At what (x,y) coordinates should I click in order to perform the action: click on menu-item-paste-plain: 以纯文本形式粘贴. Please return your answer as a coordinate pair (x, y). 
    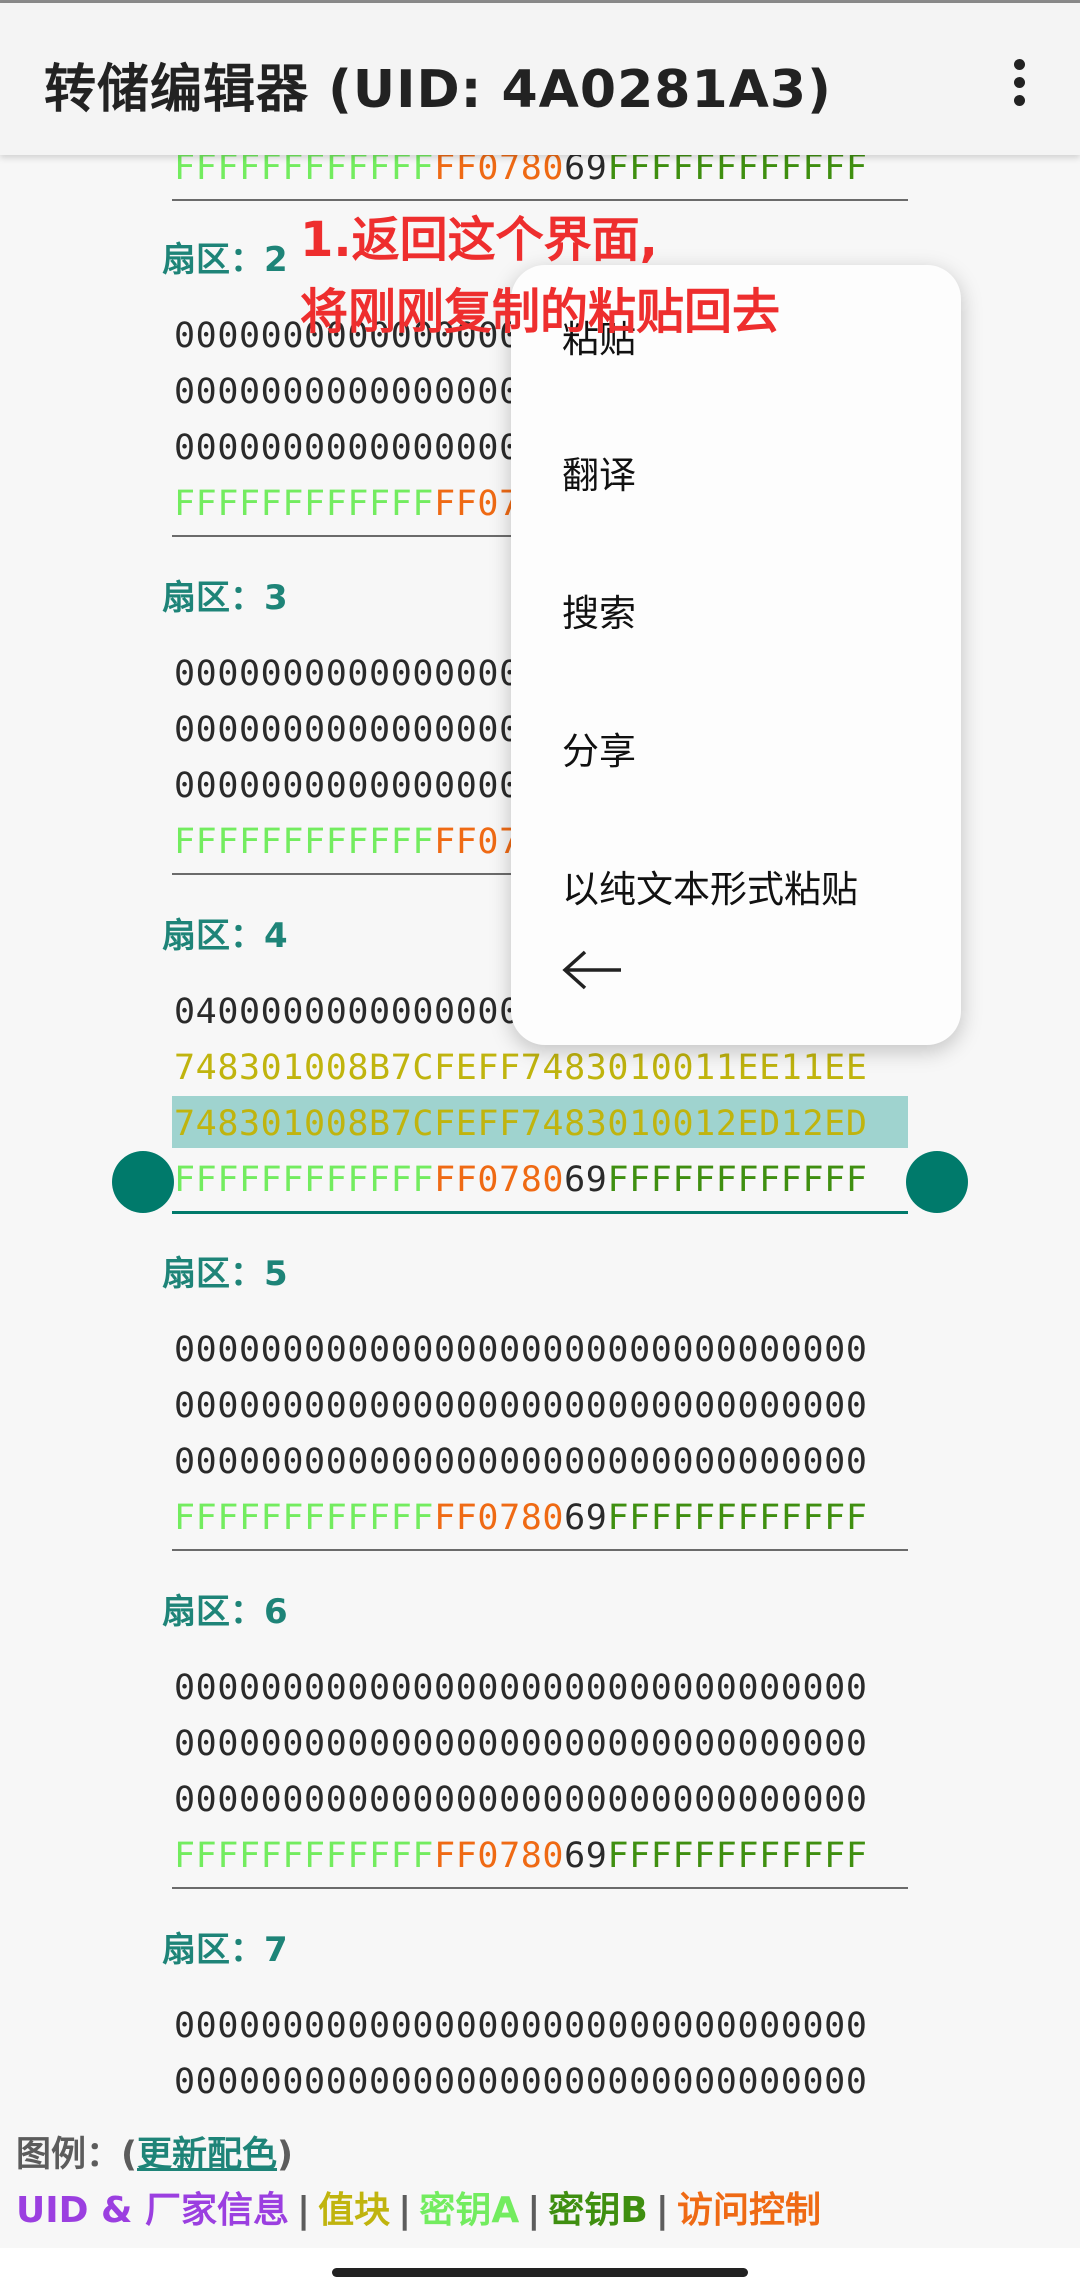
    Looking at the image, I should click on (710, 886).